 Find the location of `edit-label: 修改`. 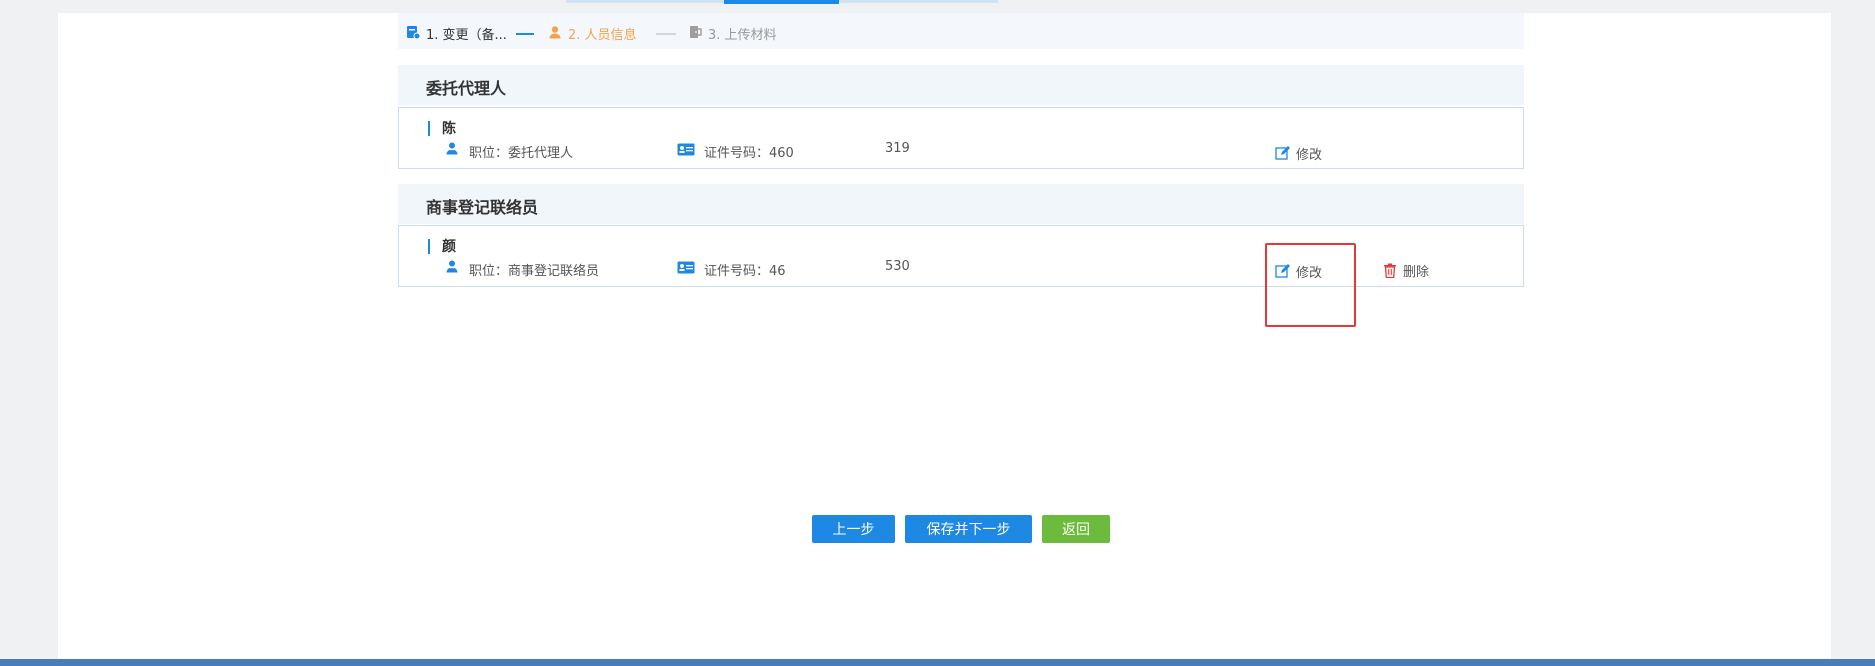

edit-label: 修改 is located at coordinates (1309, 155).